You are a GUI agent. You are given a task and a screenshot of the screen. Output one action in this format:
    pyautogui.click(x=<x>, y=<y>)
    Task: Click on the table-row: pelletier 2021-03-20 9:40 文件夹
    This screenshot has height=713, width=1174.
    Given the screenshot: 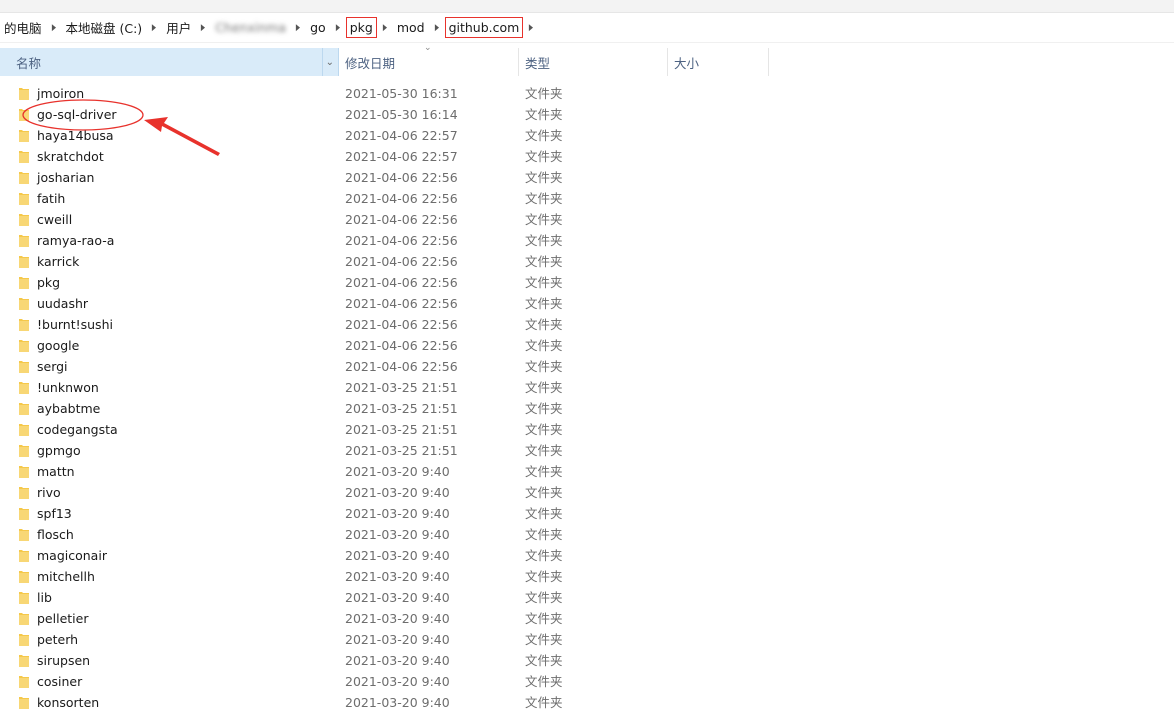 What is the action you would take?
    pyautogui.click(x=587, y=618)
    